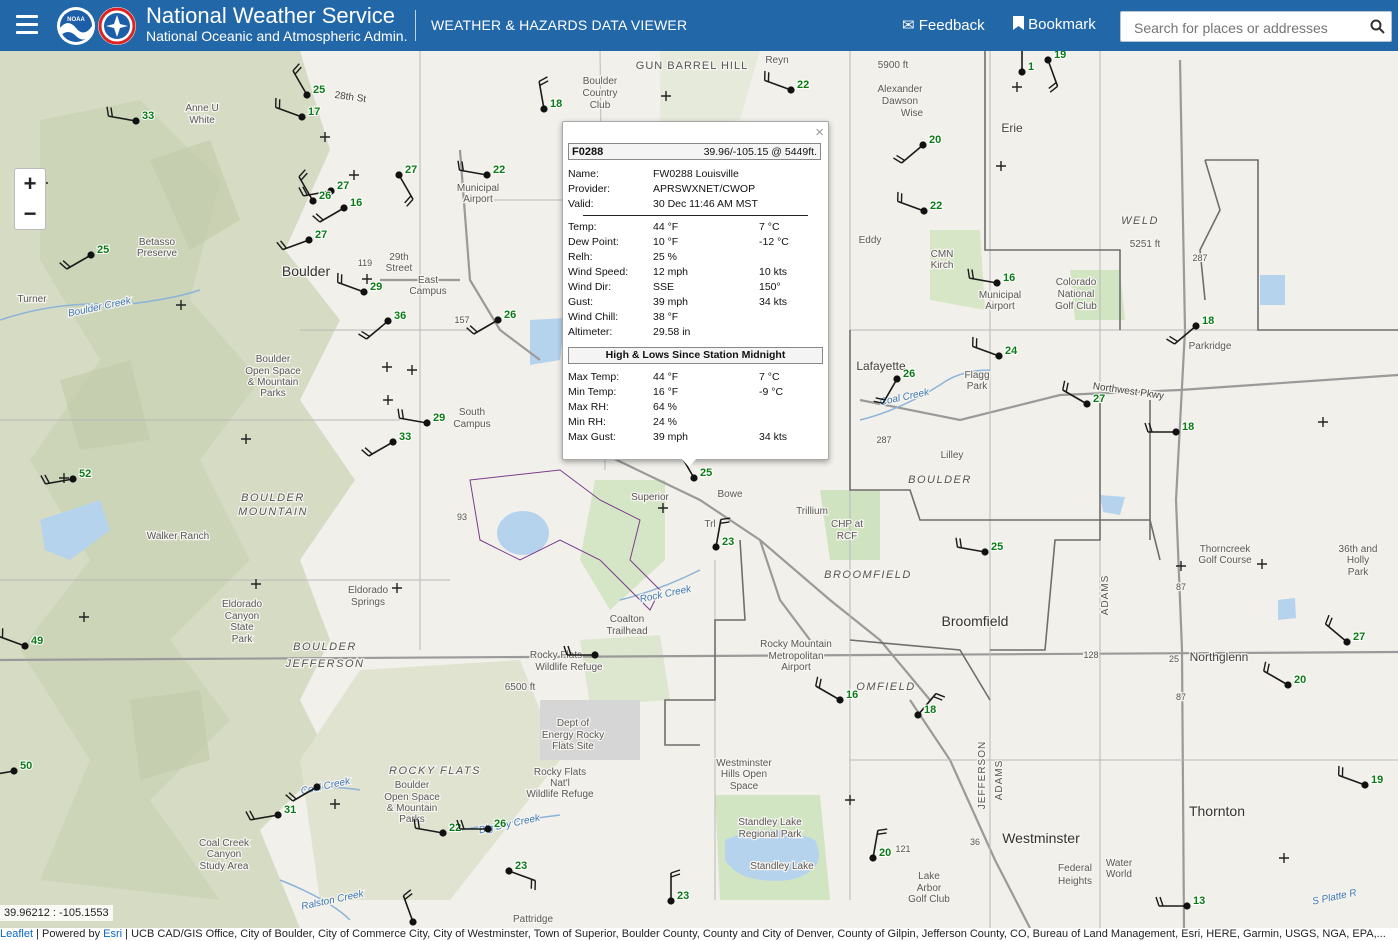 The height and width of the screenshot is (941, 1398). I want to click on map-label: Country, so click(599, 93).